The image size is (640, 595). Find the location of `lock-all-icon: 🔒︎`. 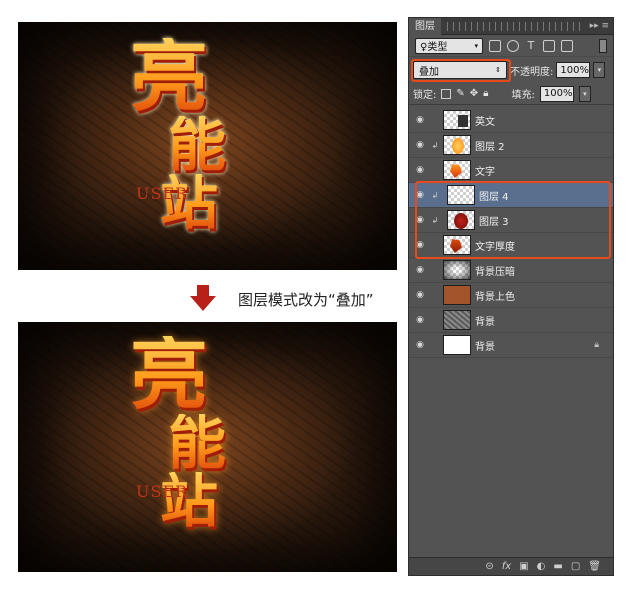

lock-all-icon: 🔒︎ is located at coordinates (485, 93).